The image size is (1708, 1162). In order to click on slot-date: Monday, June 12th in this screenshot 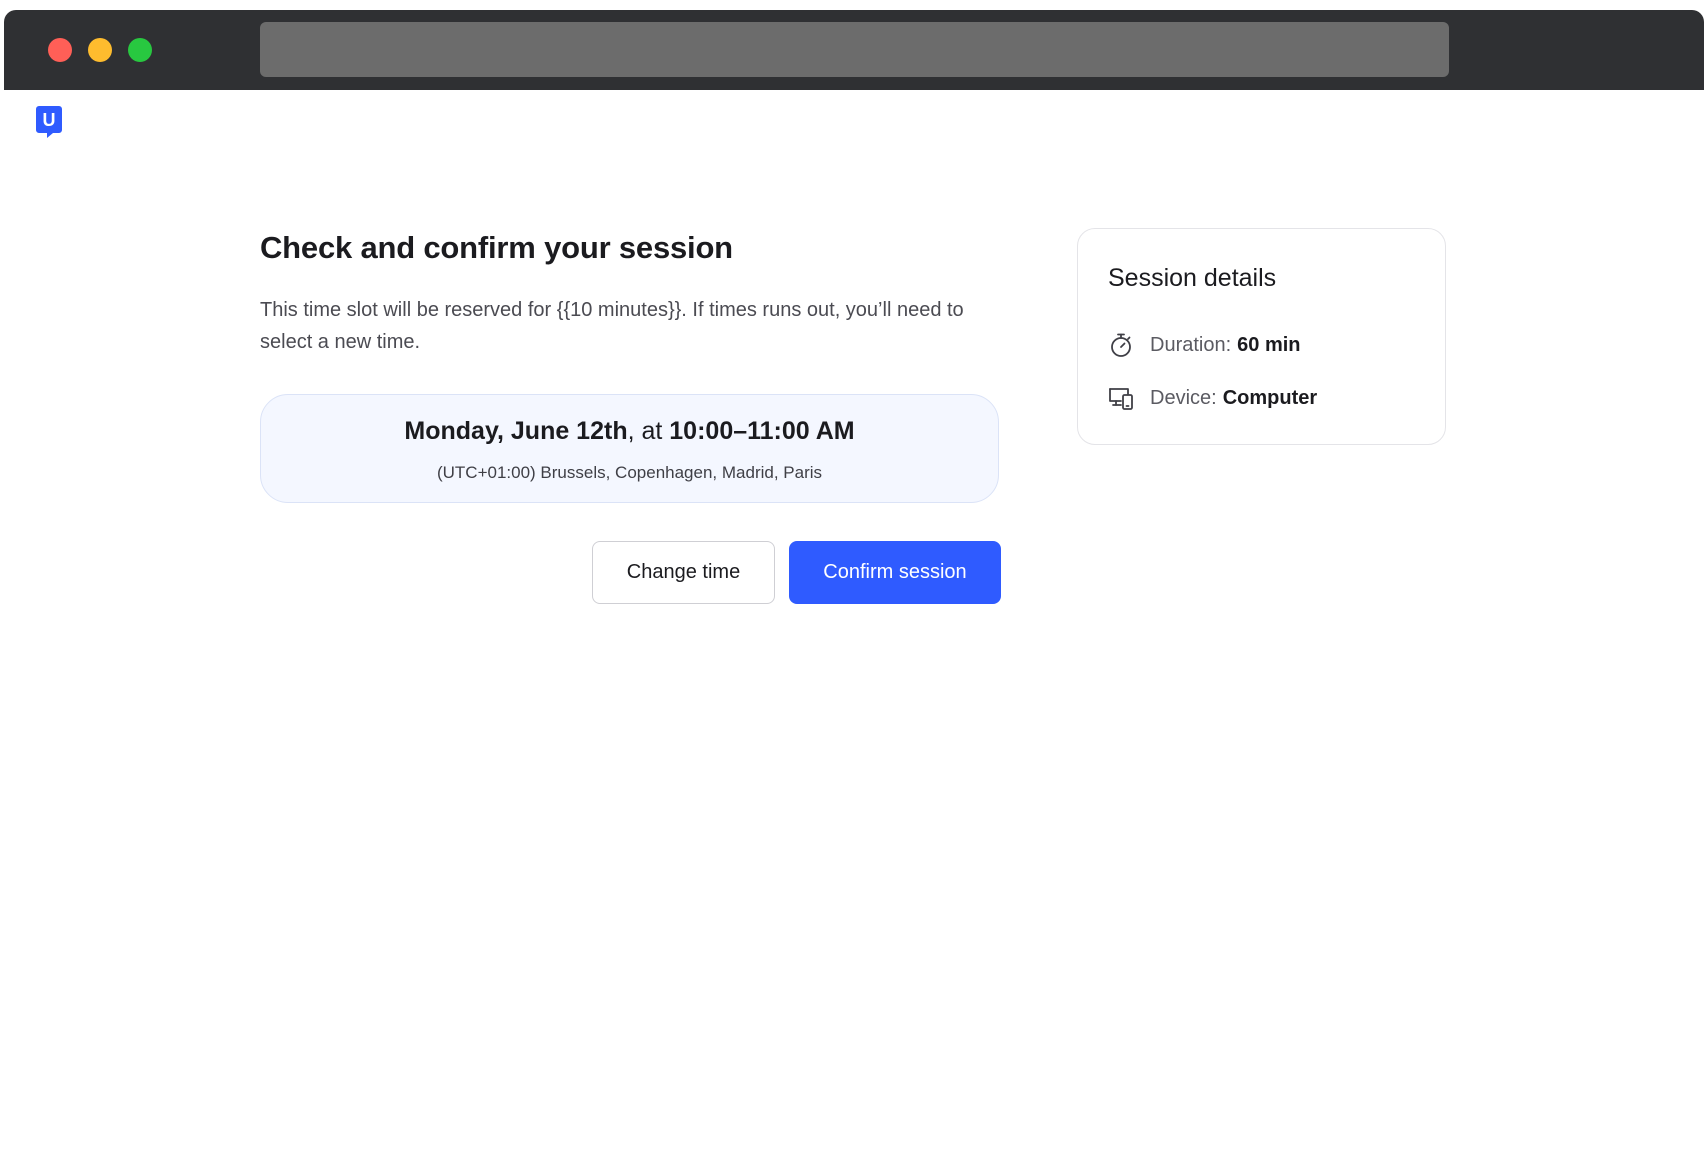, I will do `click(516, 431)`.